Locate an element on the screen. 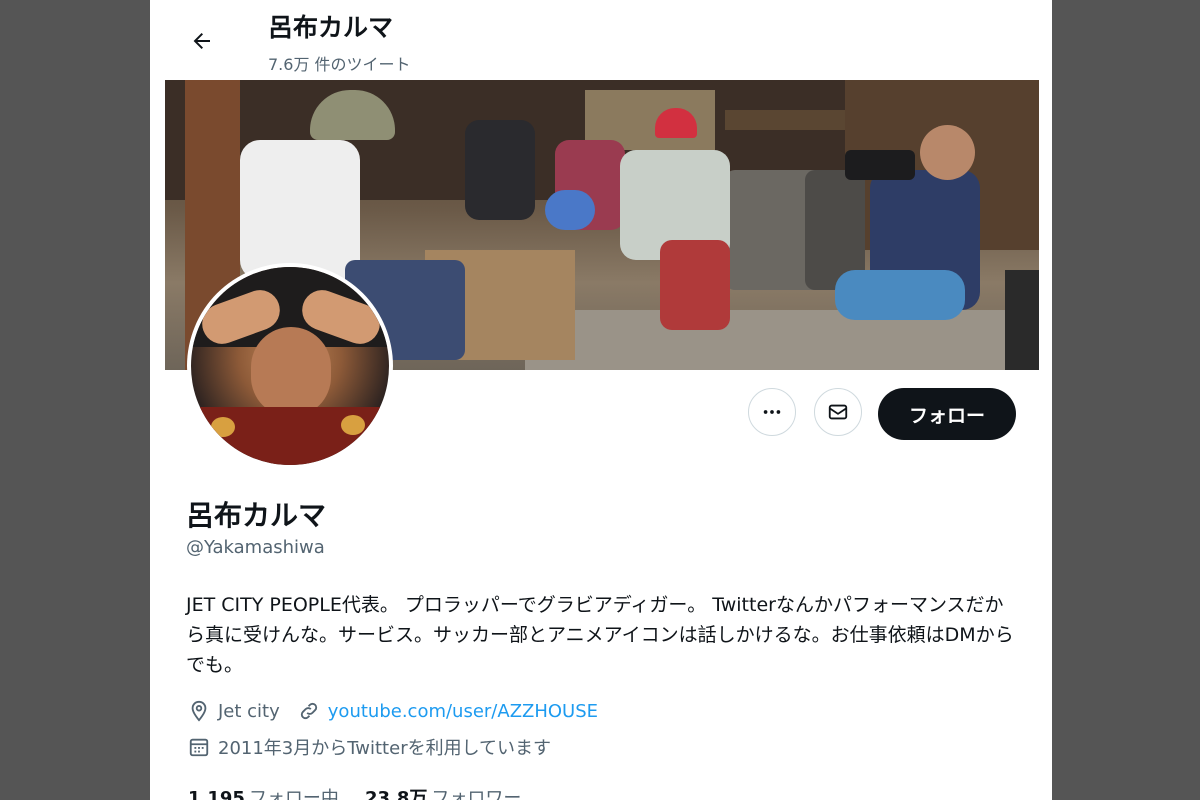  following-count: 1,195 is located at coordinates (216, 794).